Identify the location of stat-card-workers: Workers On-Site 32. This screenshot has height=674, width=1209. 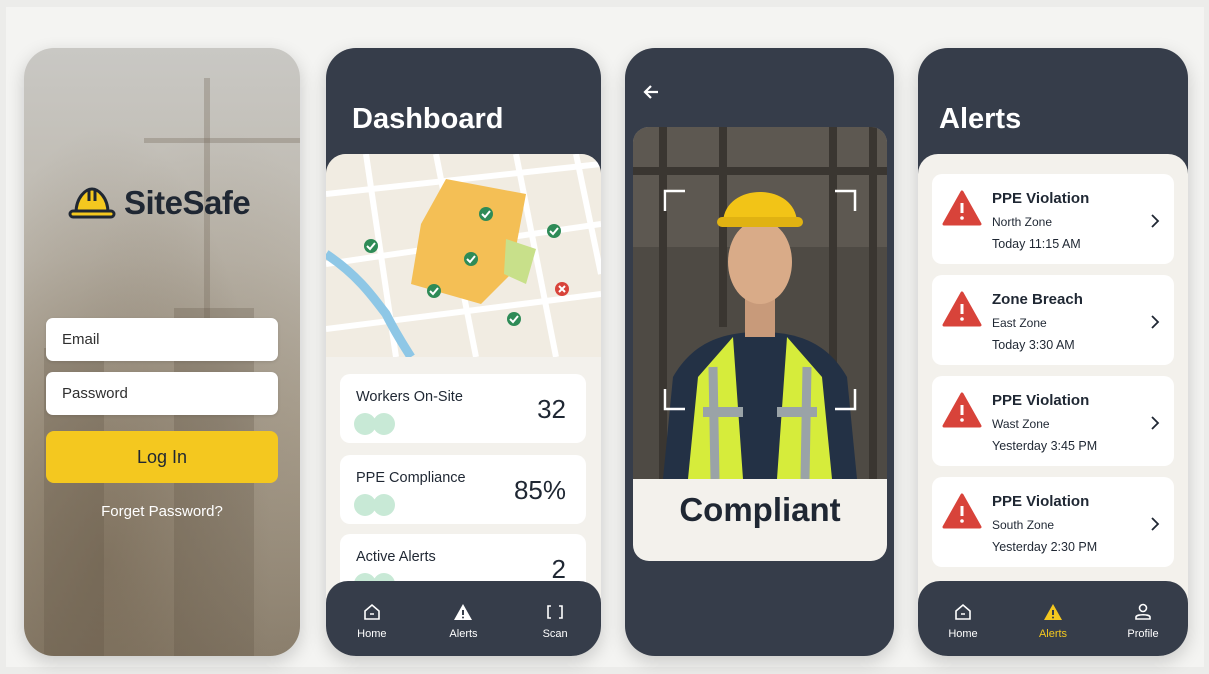
(463, 408).